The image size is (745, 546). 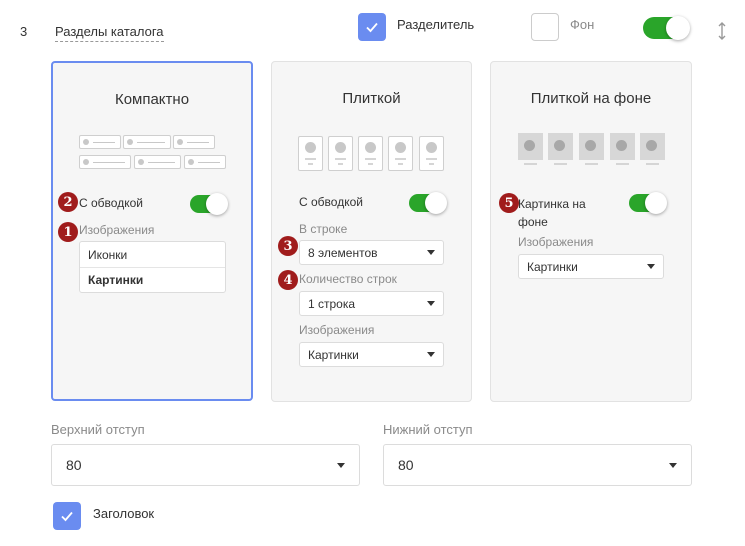 I want to click on divider-checkbox, so click(x=372, y=27).